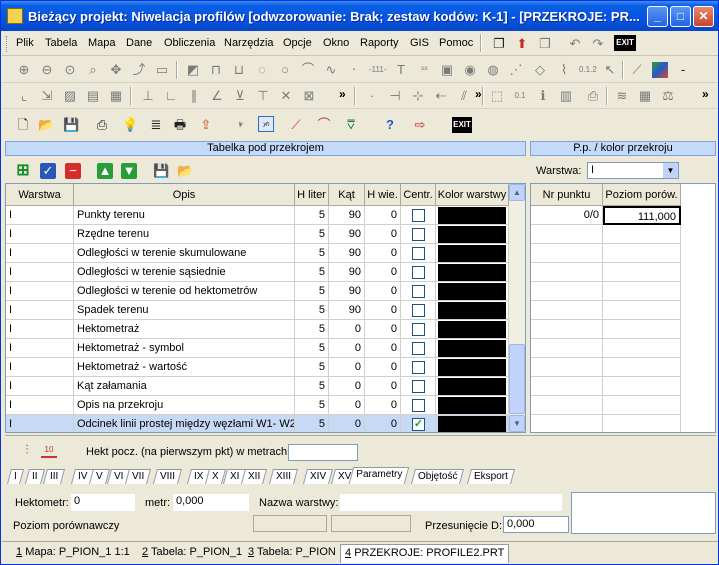 Image resolution: width=719 pixels, height=565 pixels. I want to click on export-icon: ⇪, so click(206, 125).